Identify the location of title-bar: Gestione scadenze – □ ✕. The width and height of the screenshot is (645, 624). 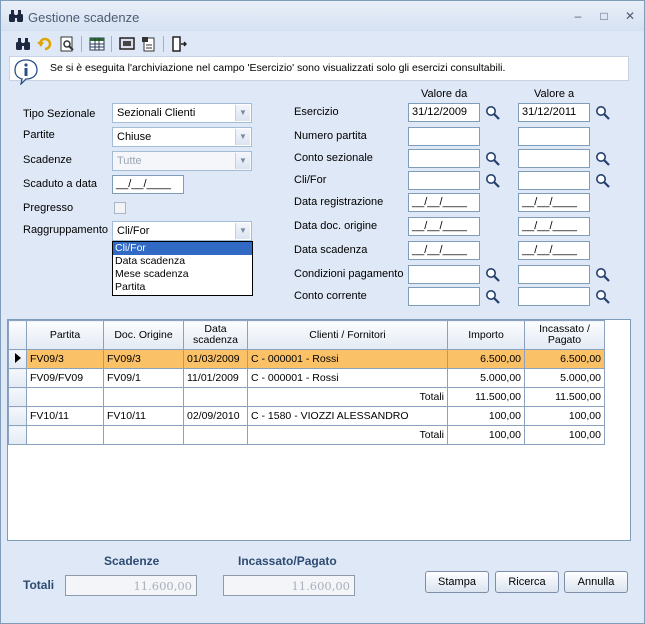
(322, 16).